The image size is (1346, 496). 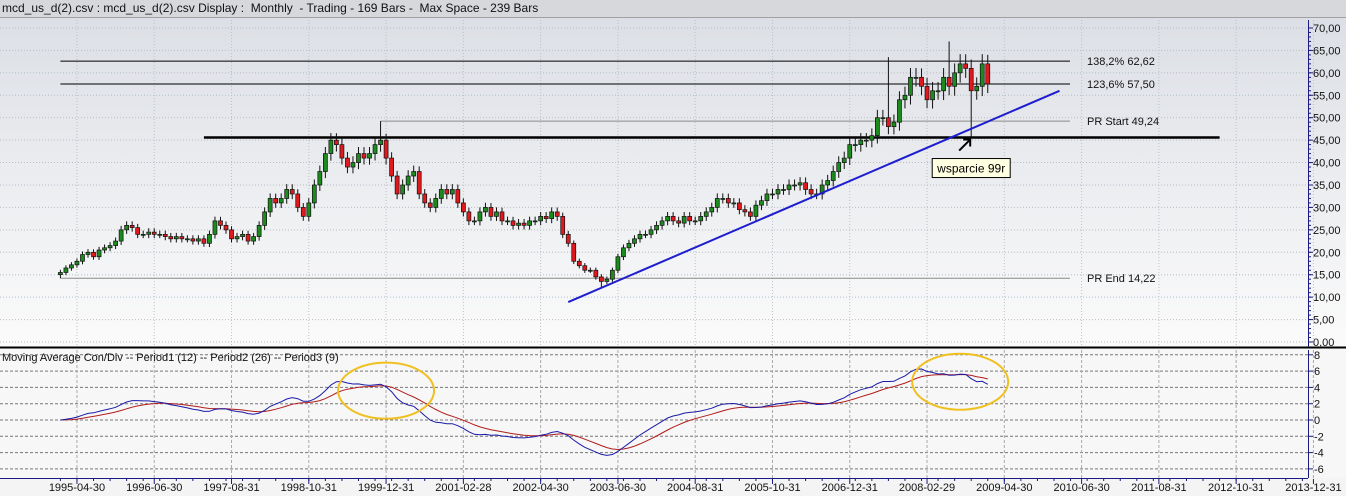 I want to click on price-tick-label: 65,00, so click(x=1327, y=51).